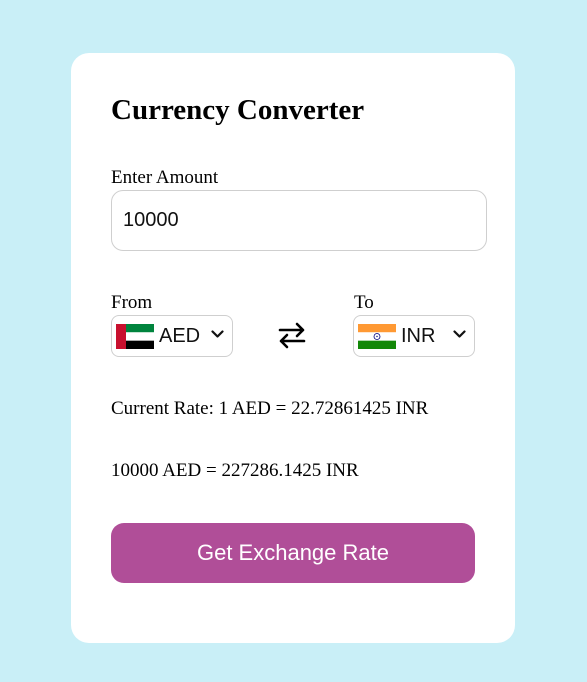  I want to click on from-currency-code: AED, so click(180, 336).